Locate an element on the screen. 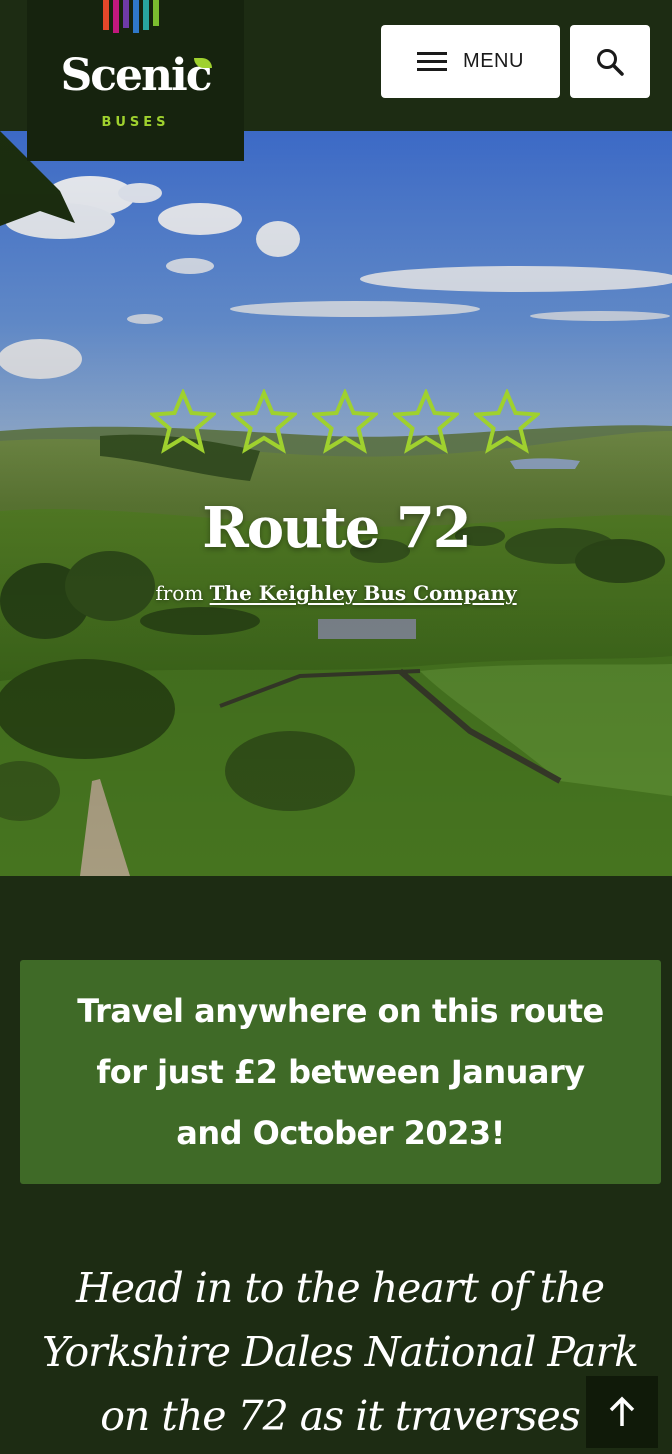 The width and height of the screenshot is (672, 1454). logo-stripes is located at coordinates (131, 16).